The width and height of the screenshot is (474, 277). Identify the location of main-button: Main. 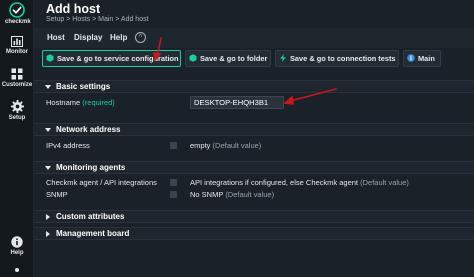
(422, 58).